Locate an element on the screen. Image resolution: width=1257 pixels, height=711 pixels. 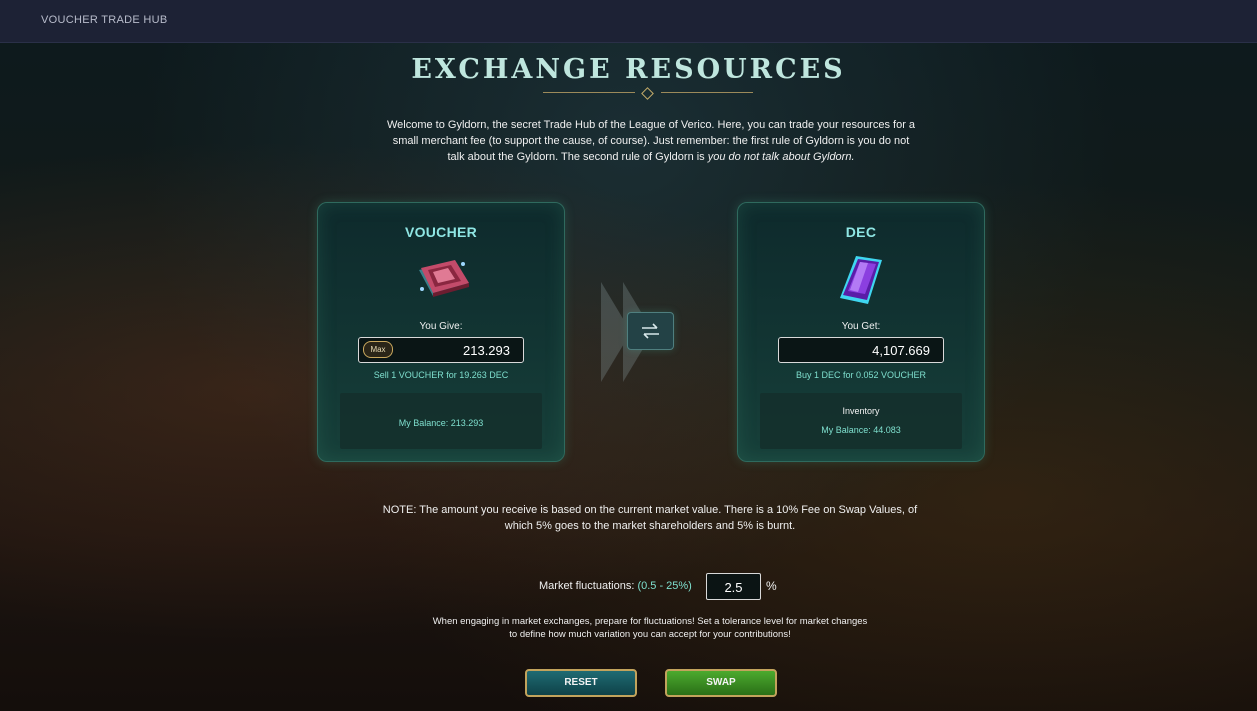
give-balance: My Balance: 213.293 is located at coordinates (441, 423).